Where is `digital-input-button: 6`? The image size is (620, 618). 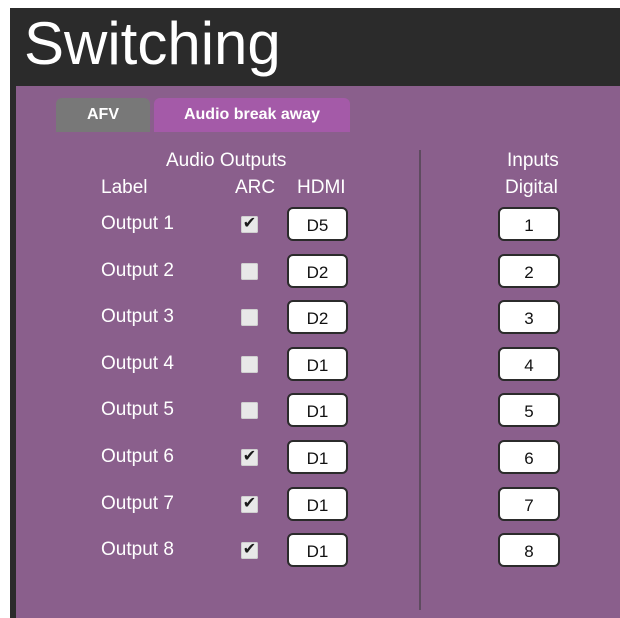
digital-input-button: 6 is located at coordinates (529, 457).